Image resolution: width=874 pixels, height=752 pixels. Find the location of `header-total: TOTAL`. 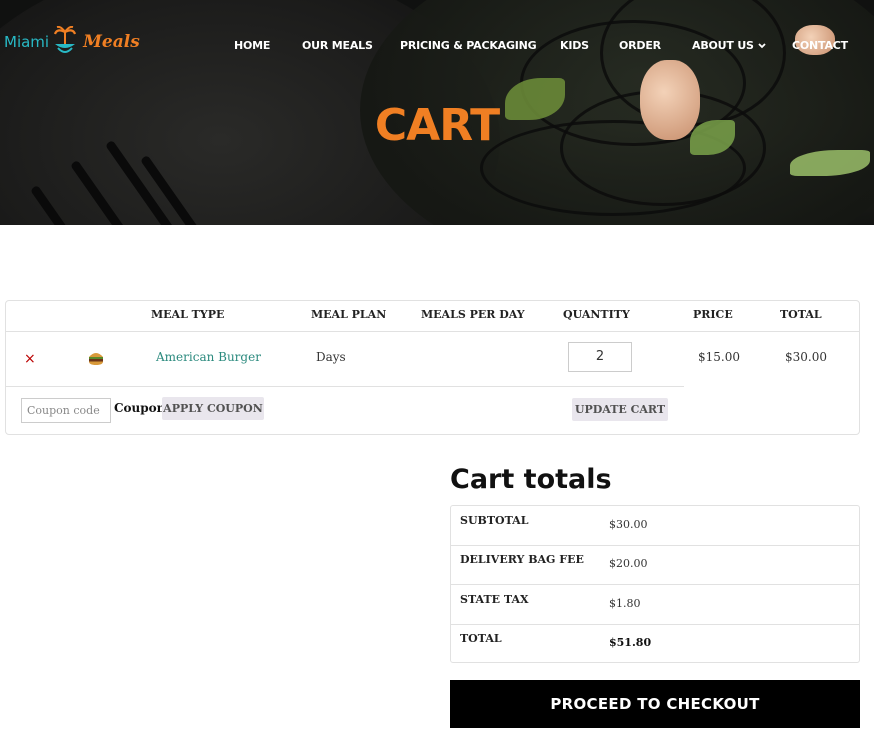

header-total: TOTAL is located at coordinates (801, 314).